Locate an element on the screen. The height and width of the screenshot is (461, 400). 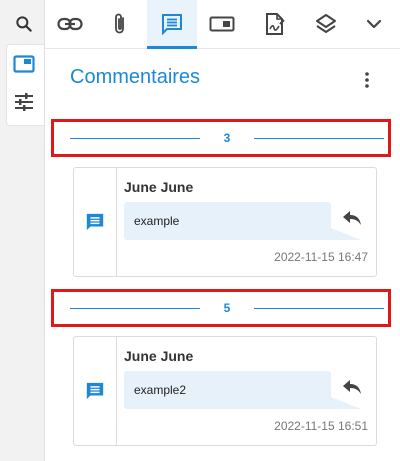
thread-number: 5 is located at coordinates (227, 308).